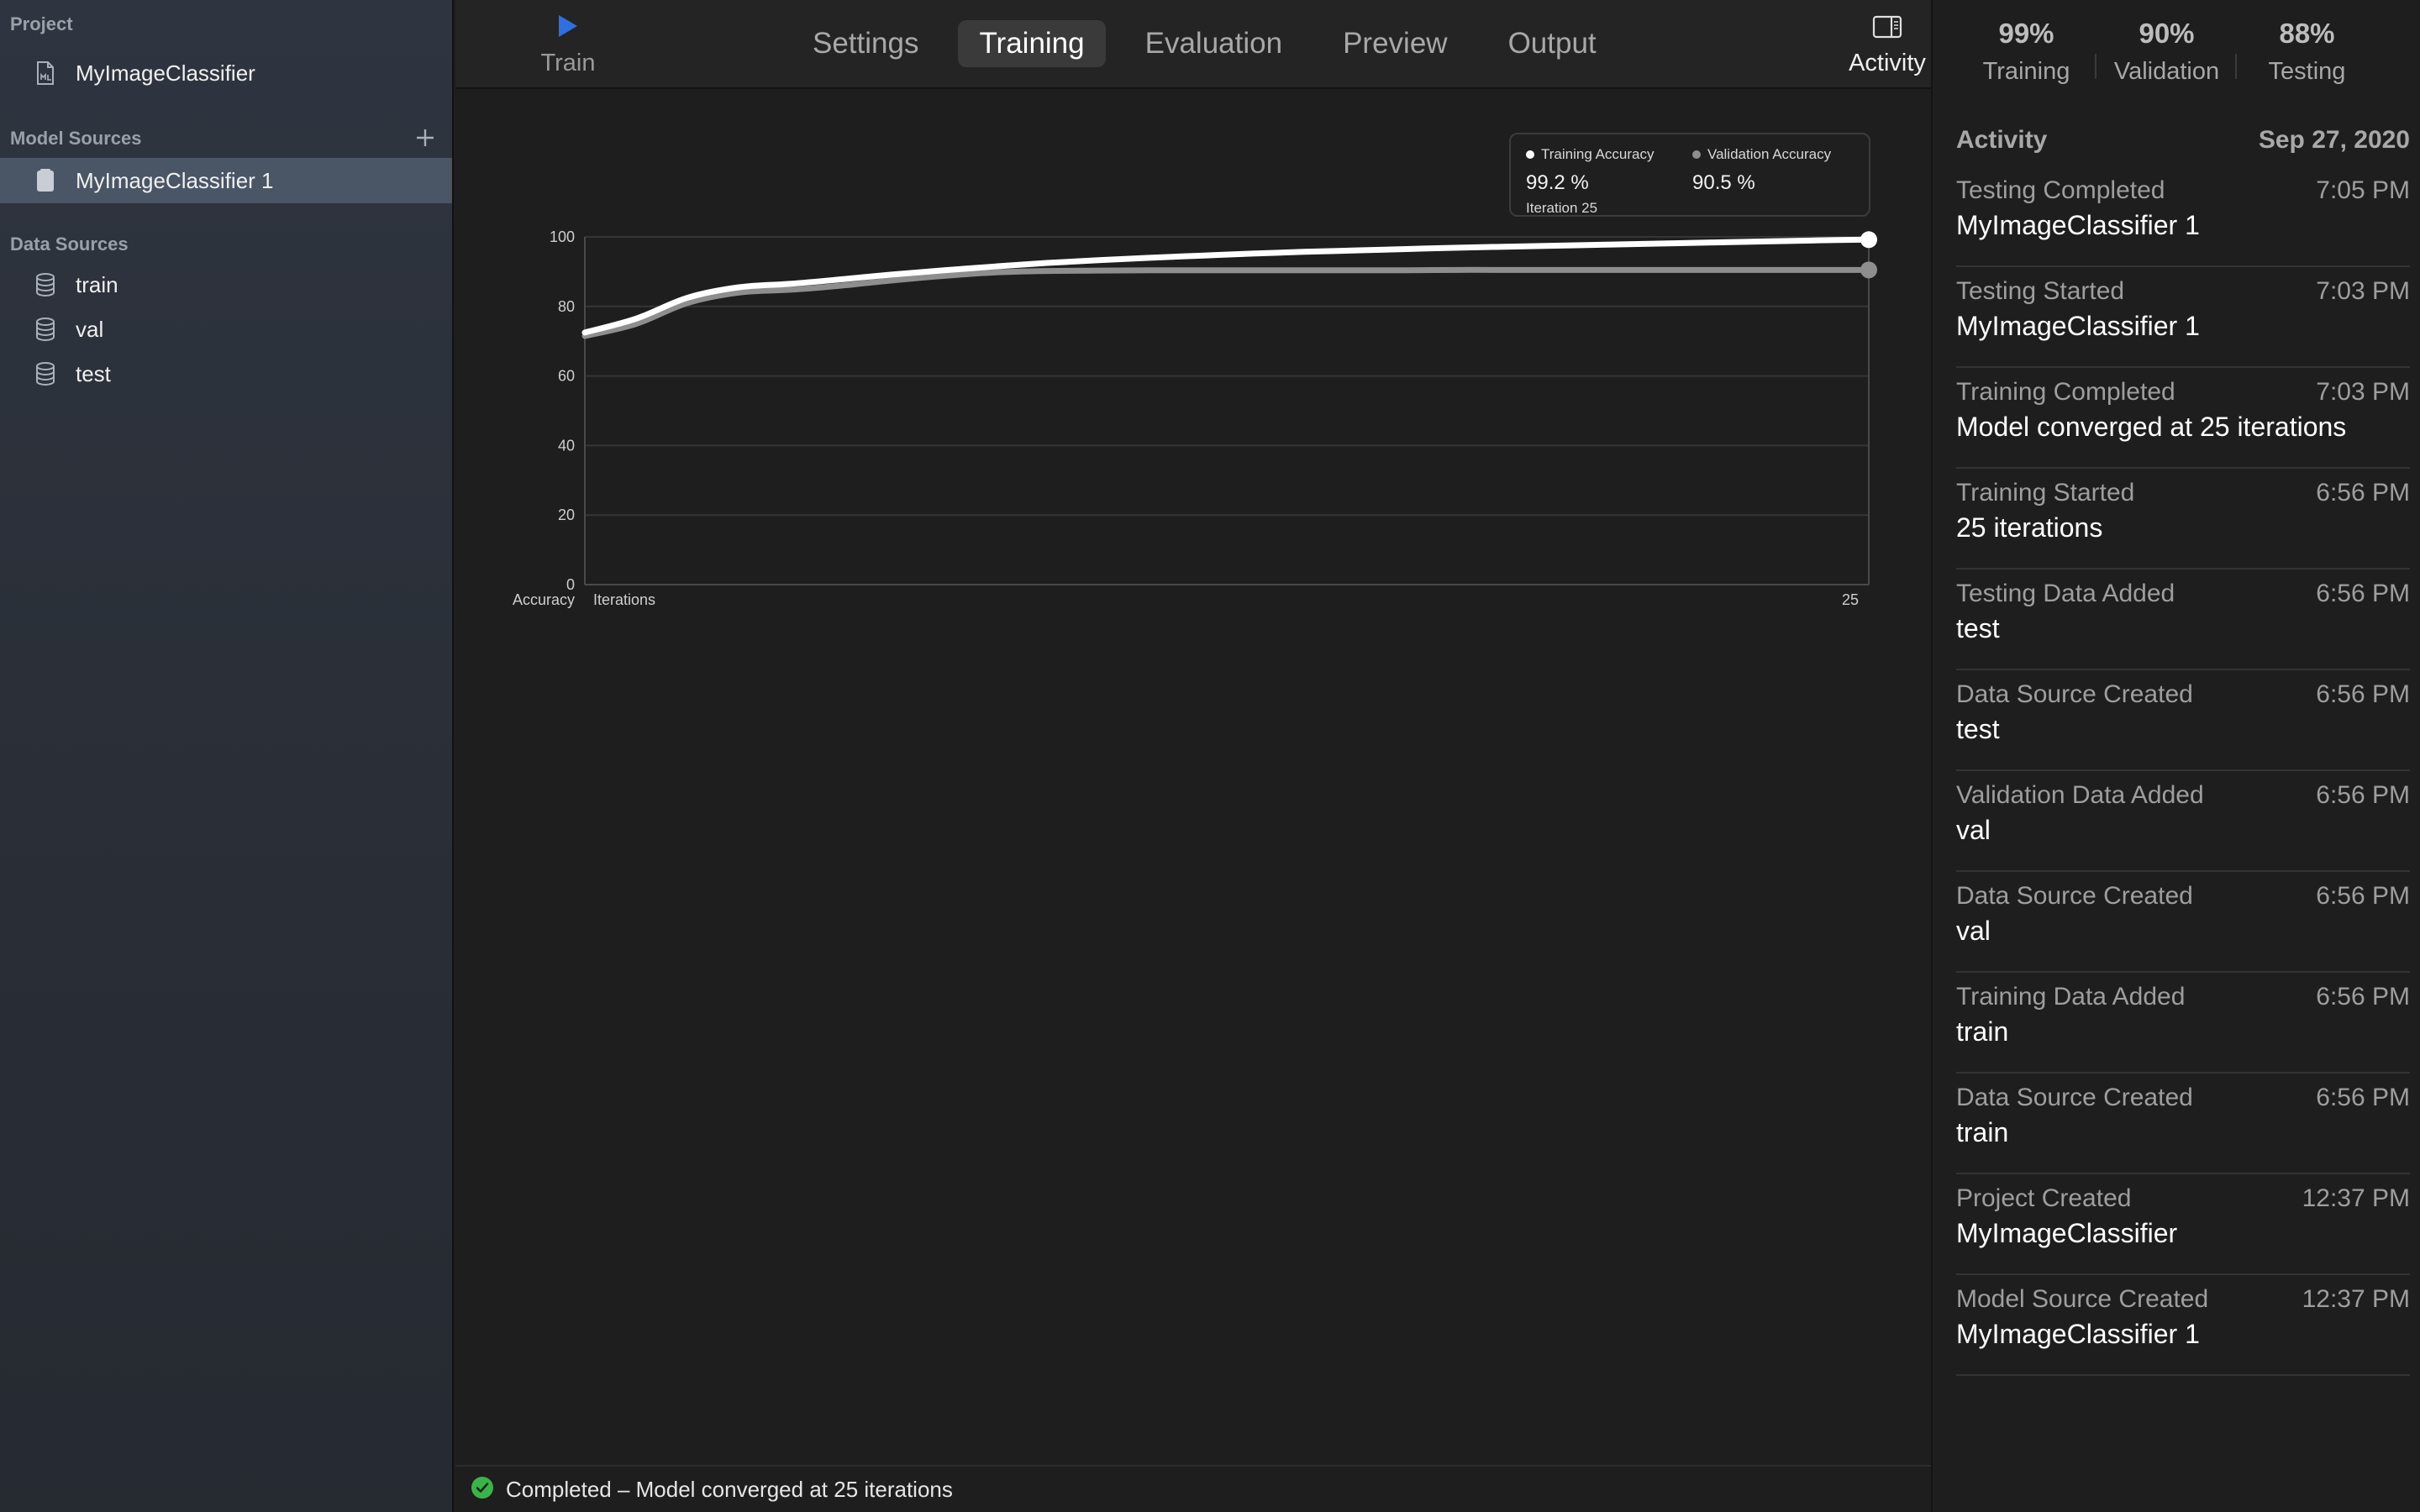 This screenshot has width=2420, height=1512. What do you see at coordinates (1562, 208) in the screenshot?
I see `tooltip-iteration: Iteration 25` at bounding box center [1562, 208].